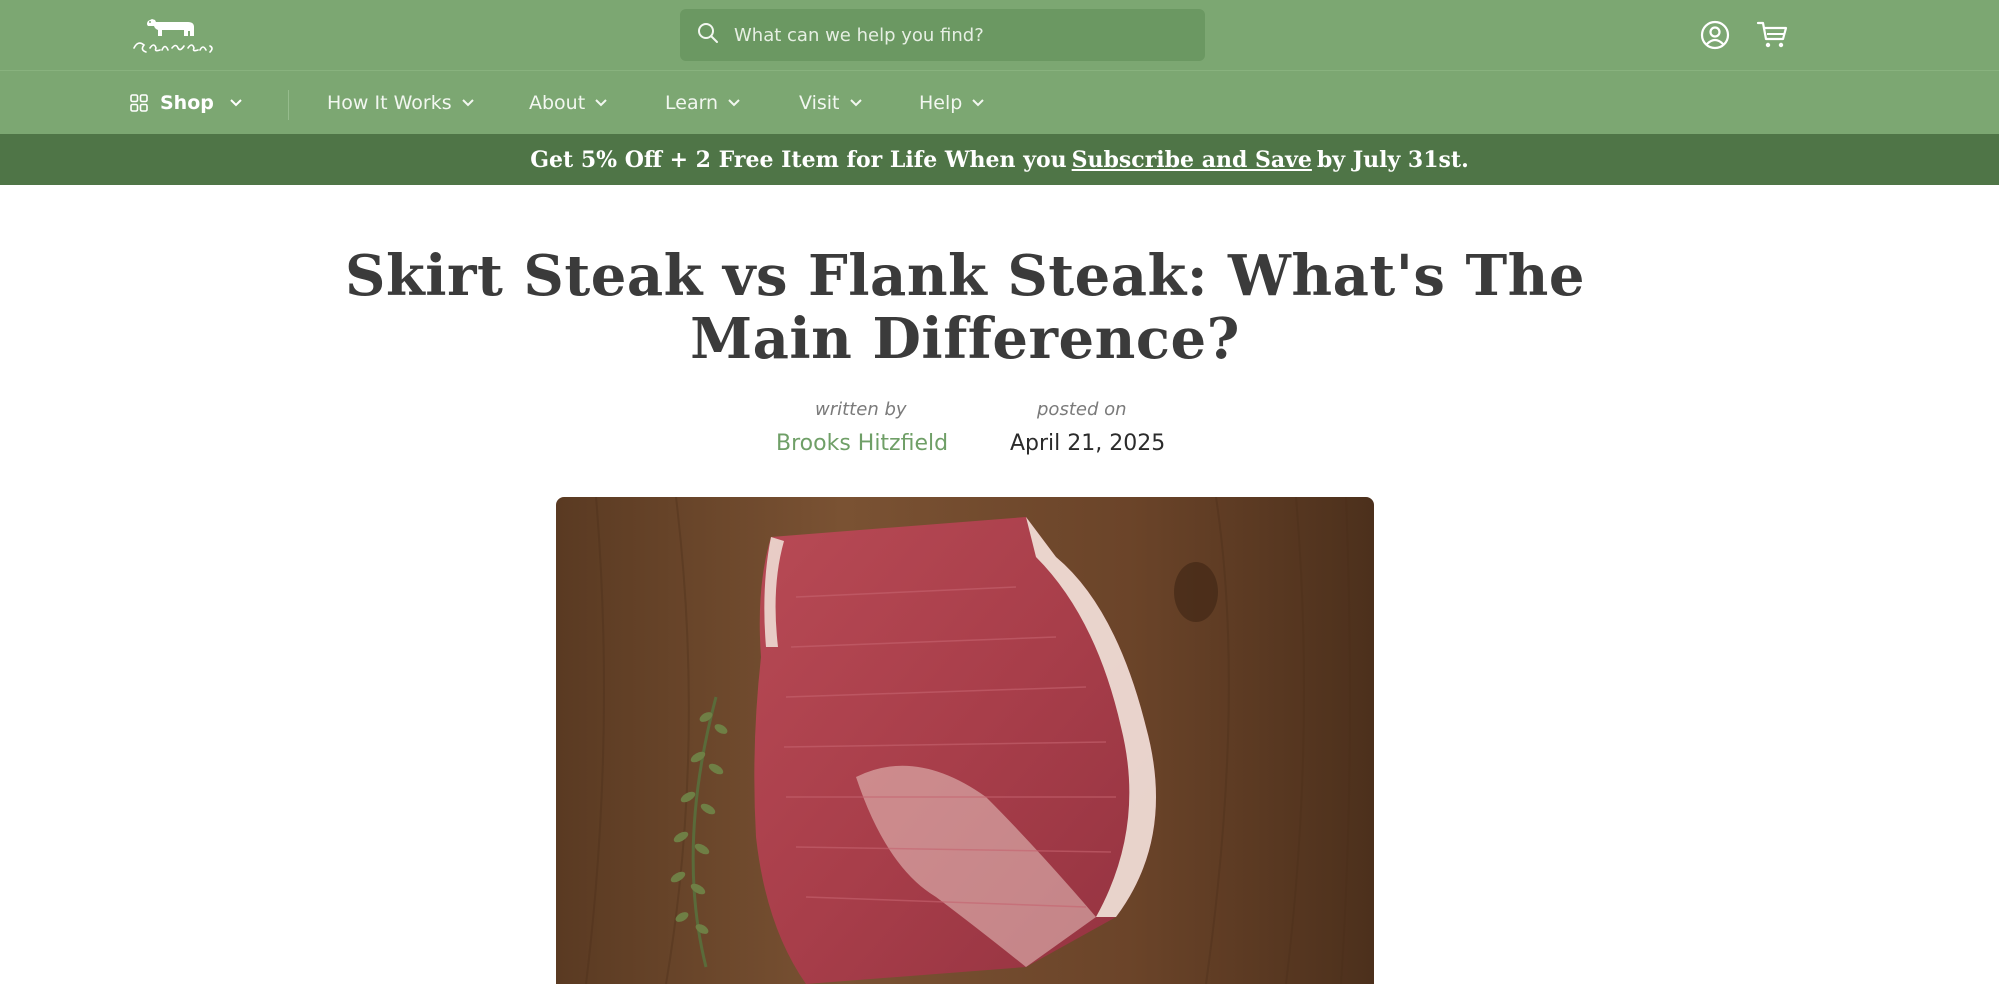  Describe the element at coordinates (1192, 160) in the screenshot. I see `subscribe-and-save-link: Subscribe and Save` at that location.